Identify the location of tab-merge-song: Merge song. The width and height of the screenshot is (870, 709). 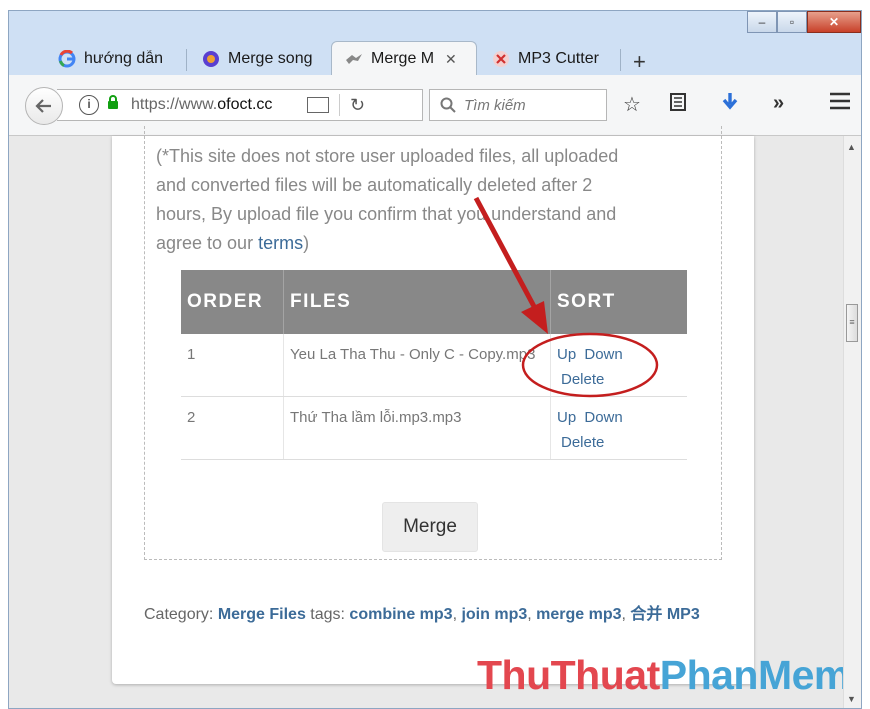
(259, 59).